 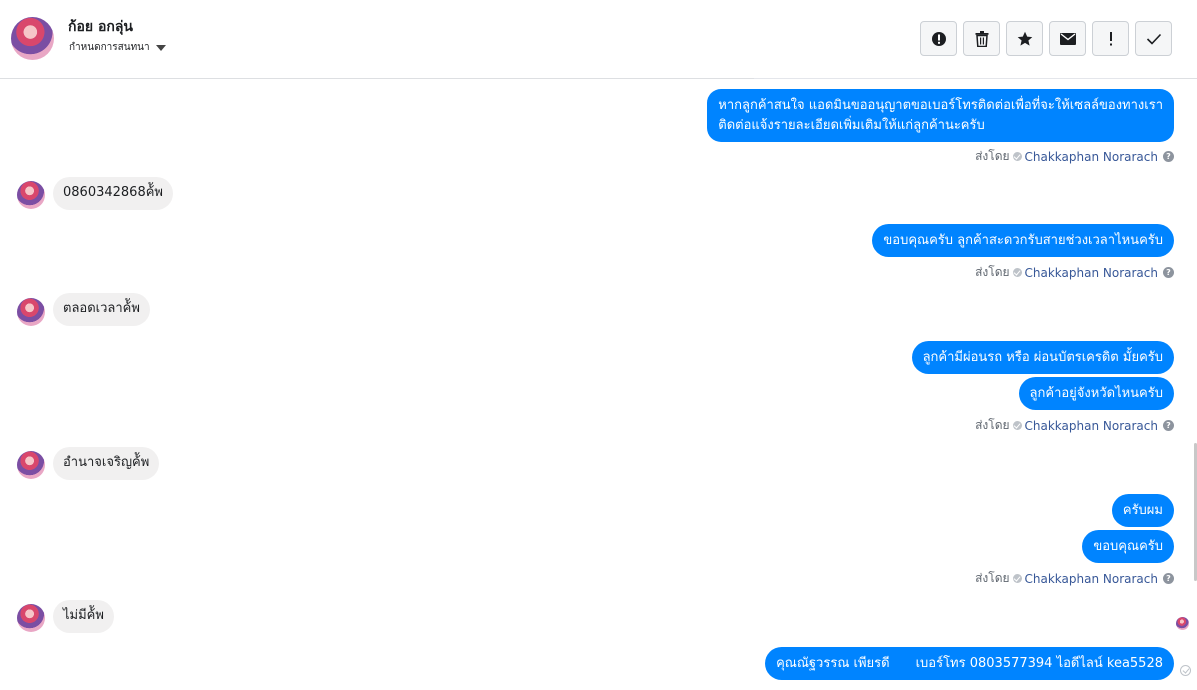 I want to click on star-icon, so click(x=1024, y=38).